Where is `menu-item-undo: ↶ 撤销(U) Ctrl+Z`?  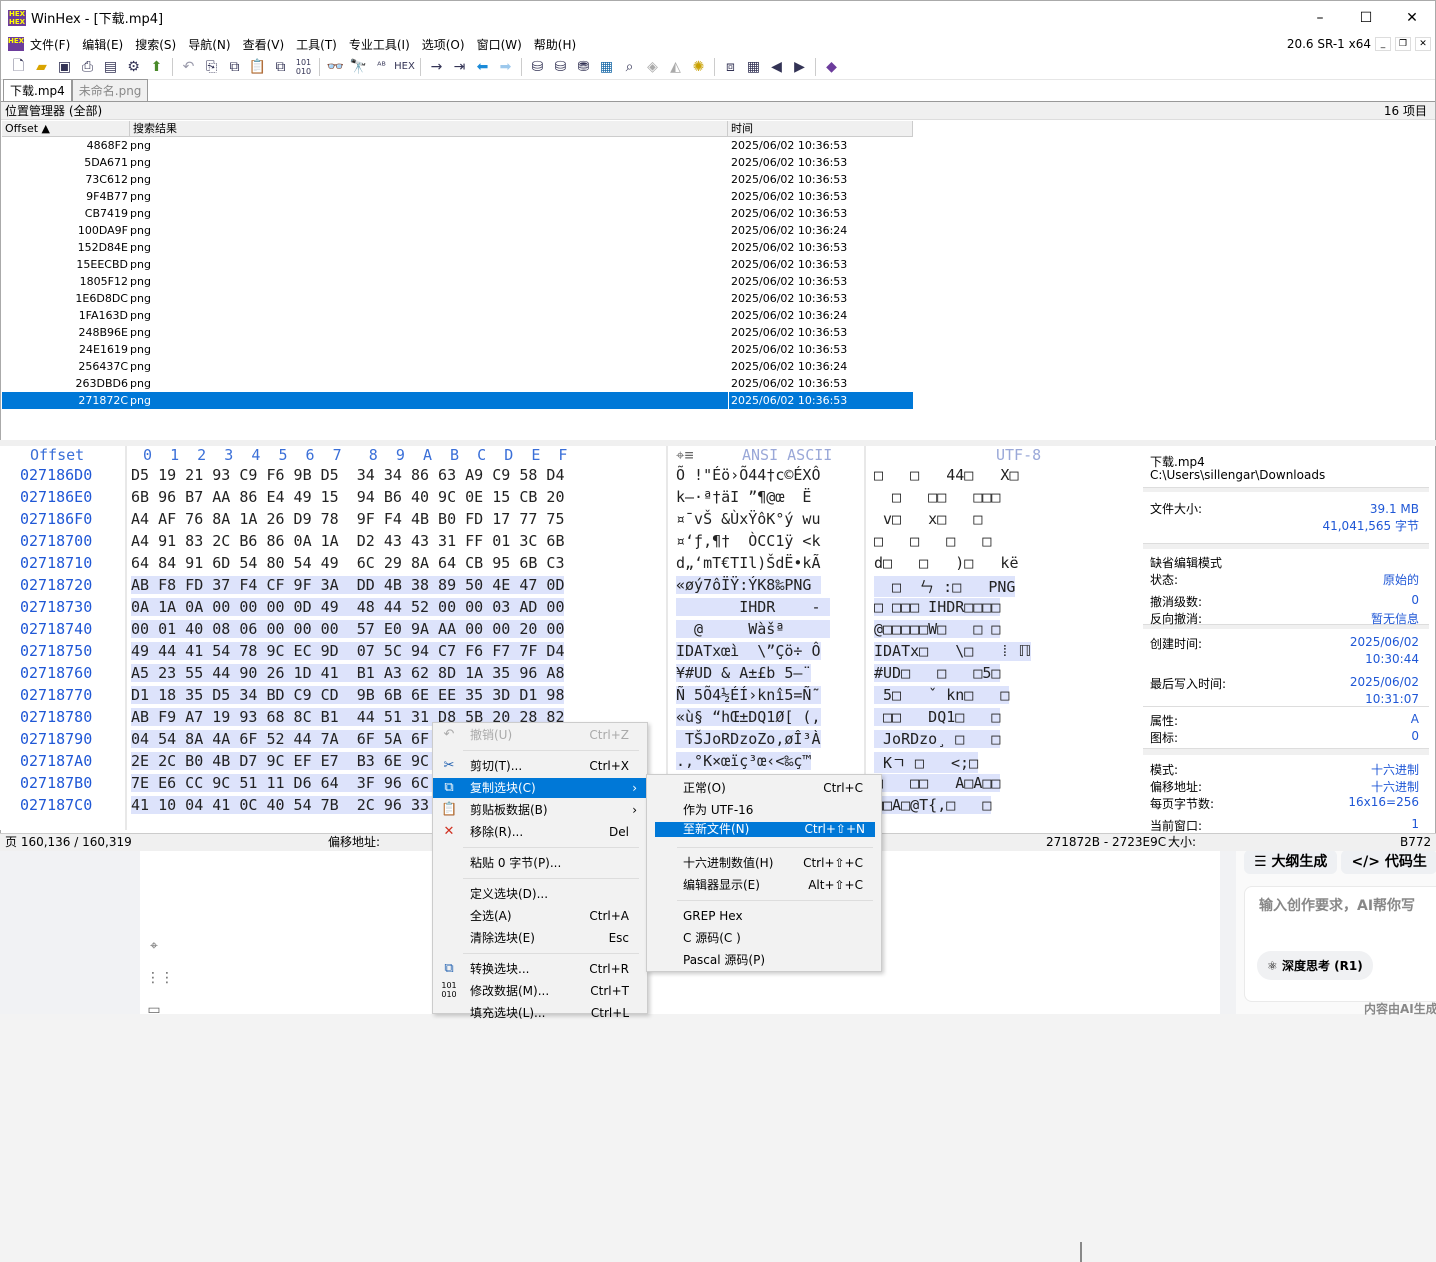
menu-item-undo: ↶ 撤销(U) Ctrl+Z is located at coordinates (540, 735).